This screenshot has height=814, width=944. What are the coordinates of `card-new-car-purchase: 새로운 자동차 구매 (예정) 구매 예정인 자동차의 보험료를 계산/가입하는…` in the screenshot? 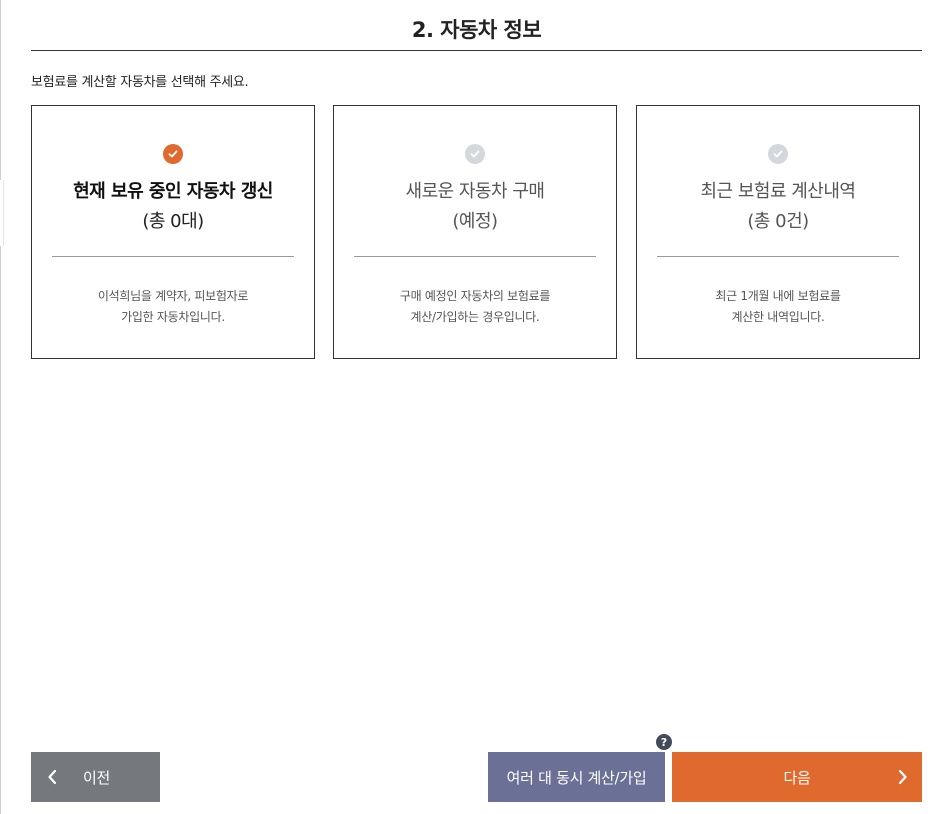 It's located at (475, 232).